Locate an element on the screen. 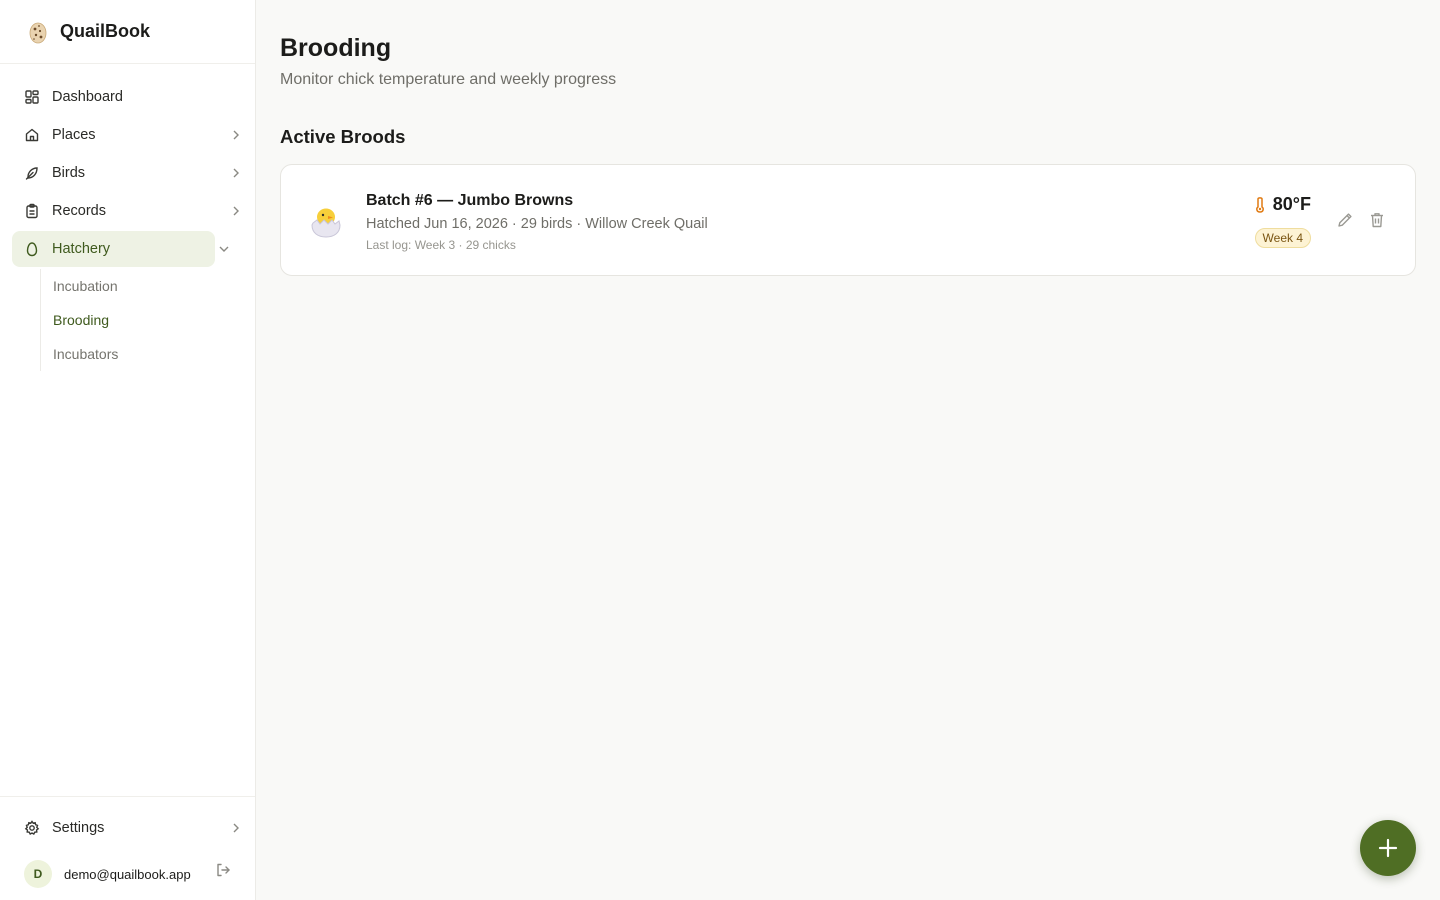 This screenshot has width=1440, height=900. brand: QuailBook is located at coordinates (127, 32).